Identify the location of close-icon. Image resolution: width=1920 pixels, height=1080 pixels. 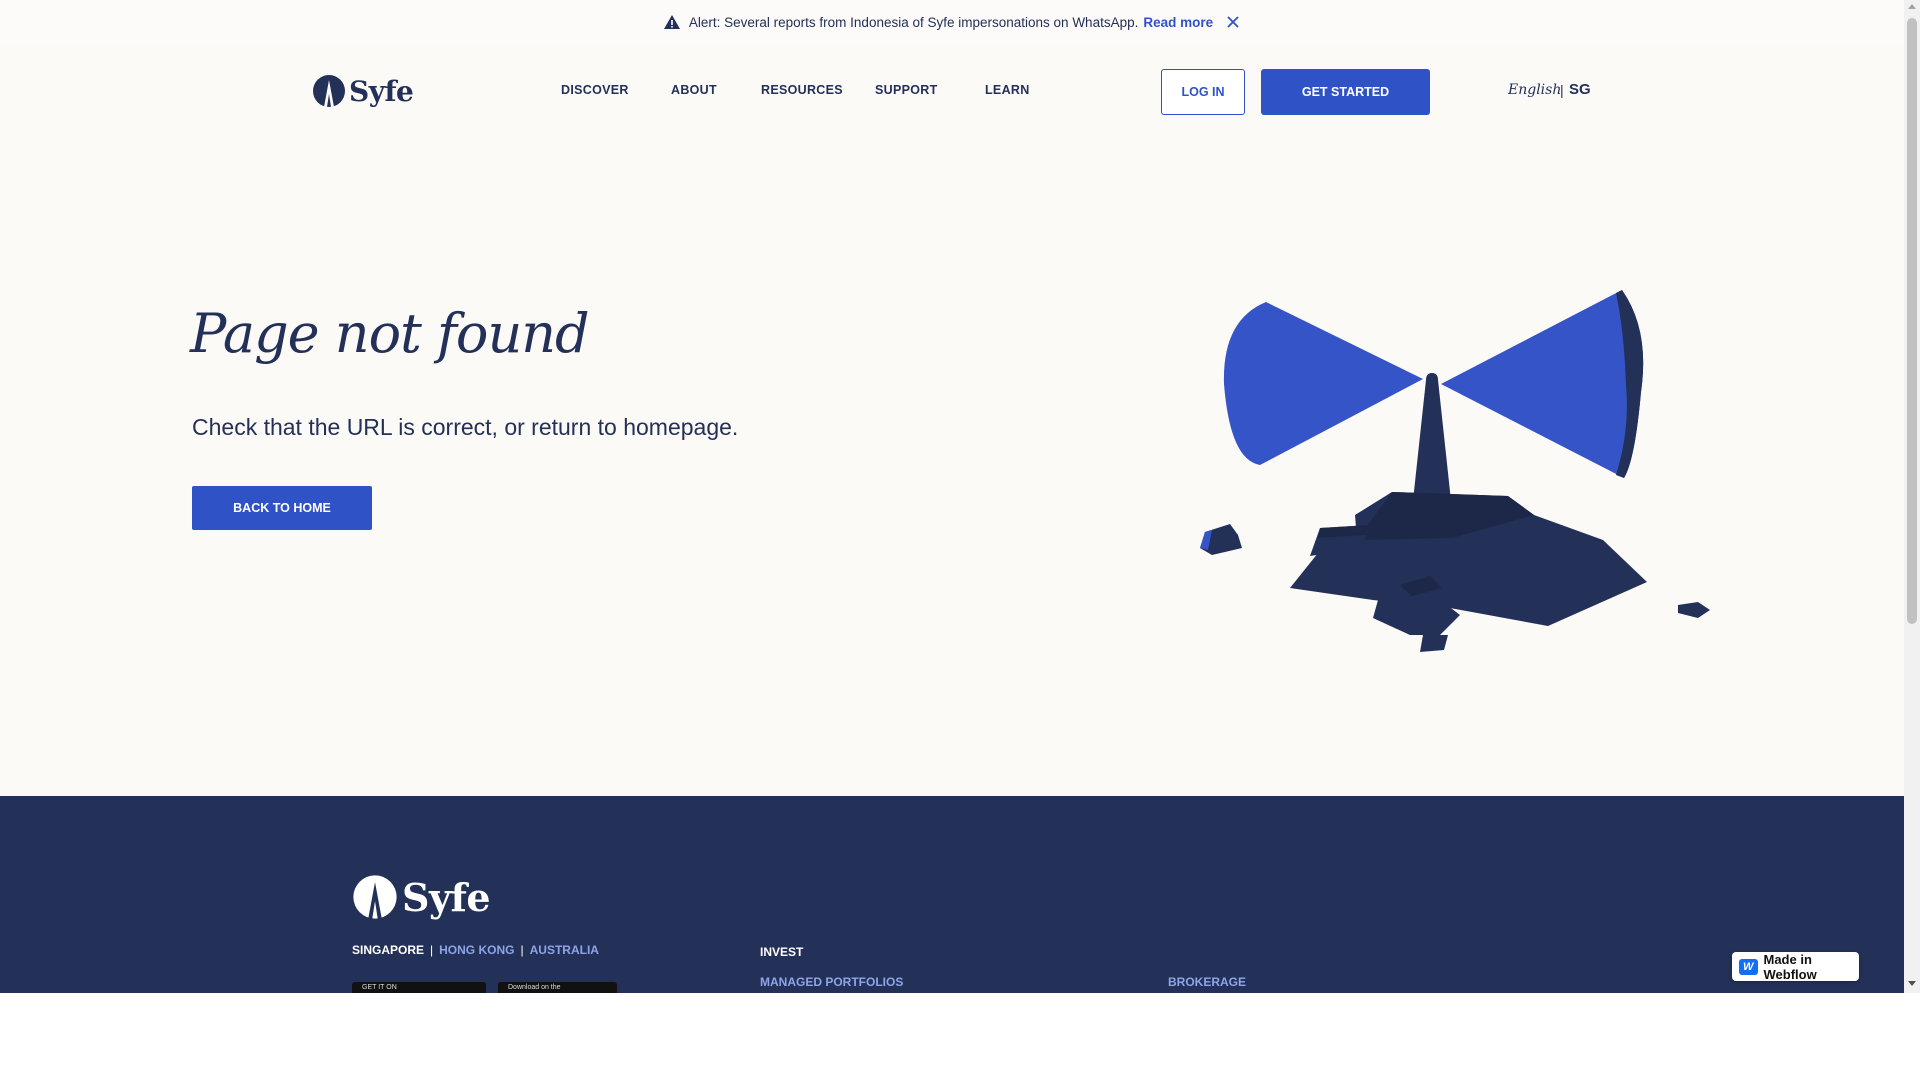
(1233, 22).